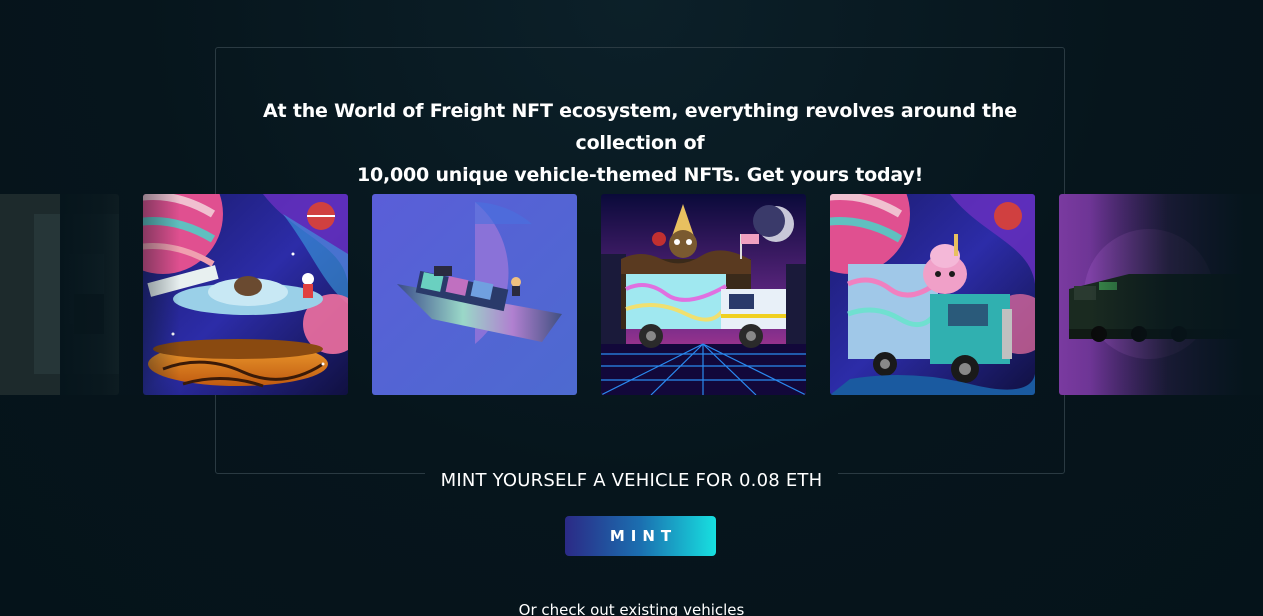  I want to click on nft-card-flying-saucer, so click(245, 294).